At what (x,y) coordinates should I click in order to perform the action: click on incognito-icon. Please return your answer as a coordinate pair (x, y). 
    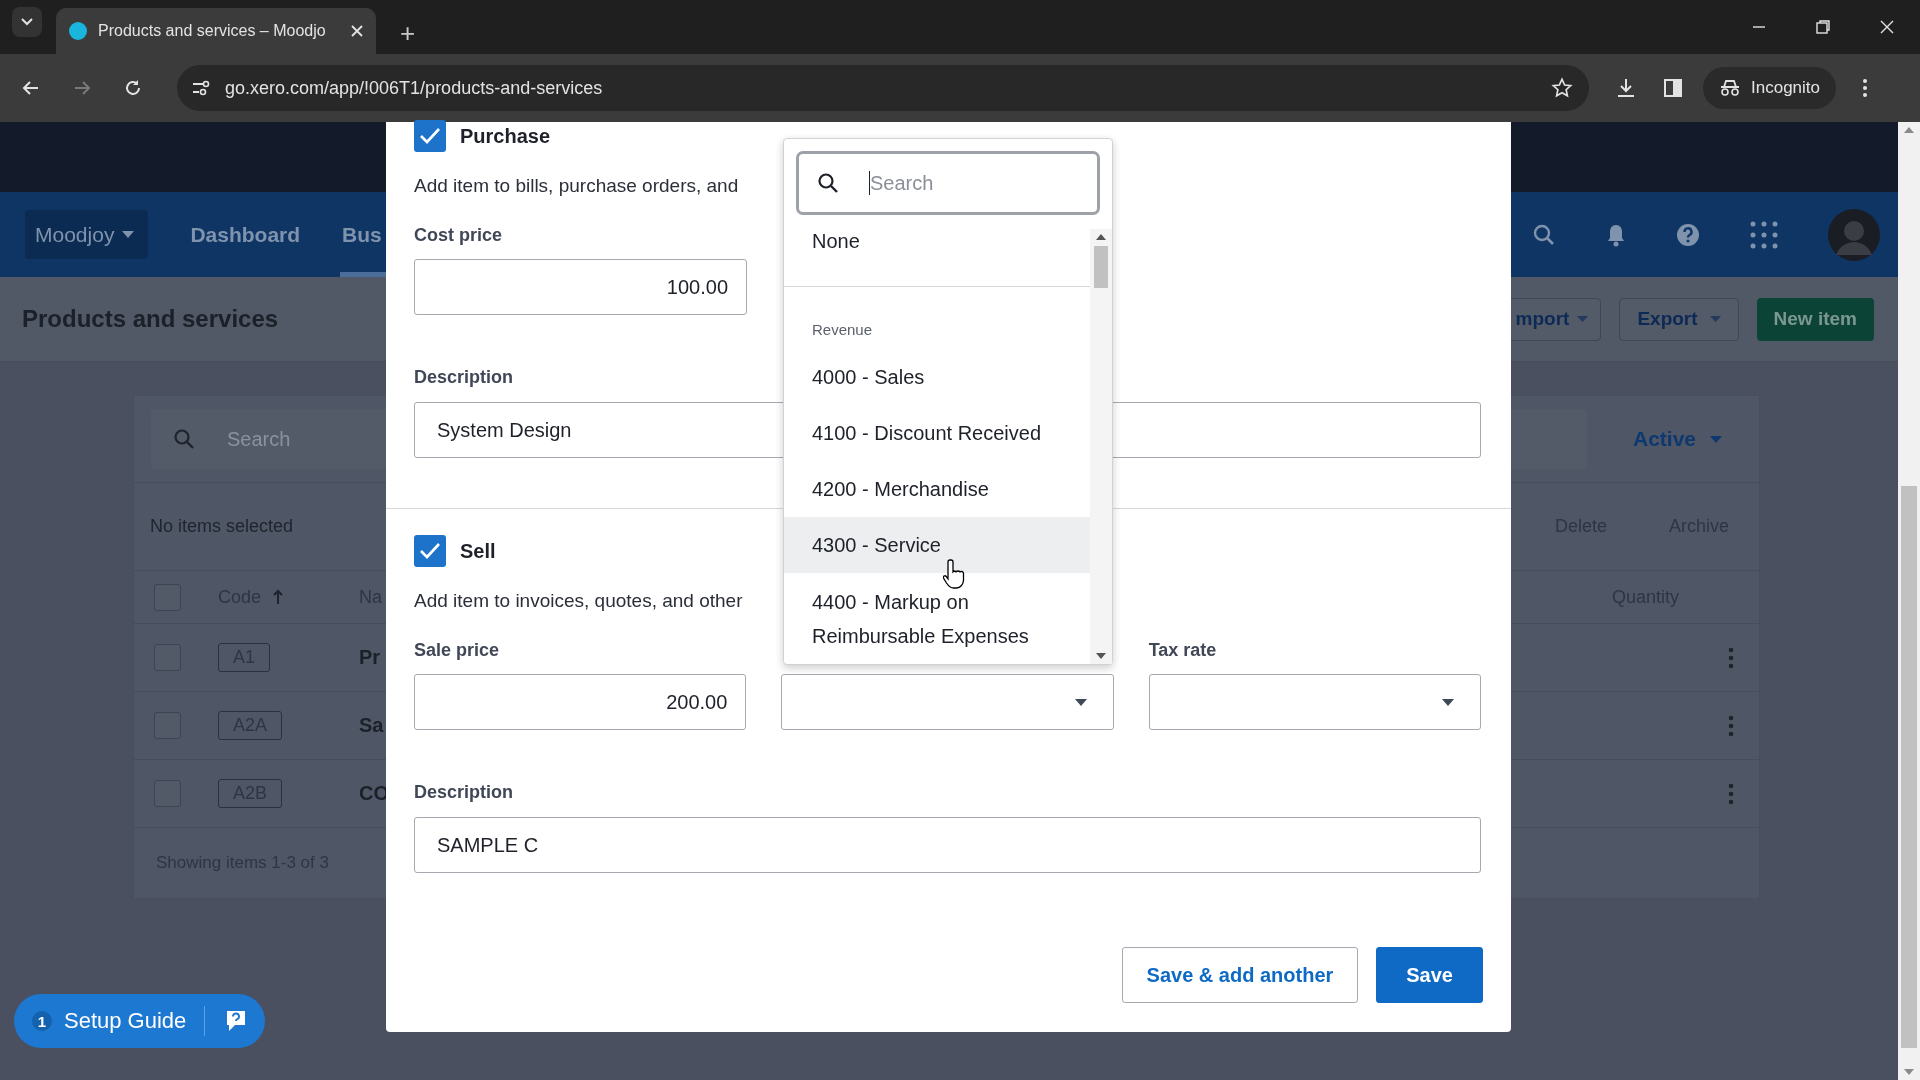
    Looking at the image, I should click on (1730, 88).